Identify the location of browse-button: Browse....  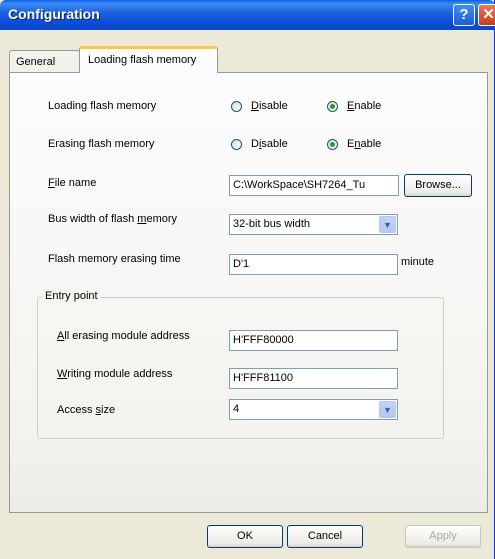
(438, 185).